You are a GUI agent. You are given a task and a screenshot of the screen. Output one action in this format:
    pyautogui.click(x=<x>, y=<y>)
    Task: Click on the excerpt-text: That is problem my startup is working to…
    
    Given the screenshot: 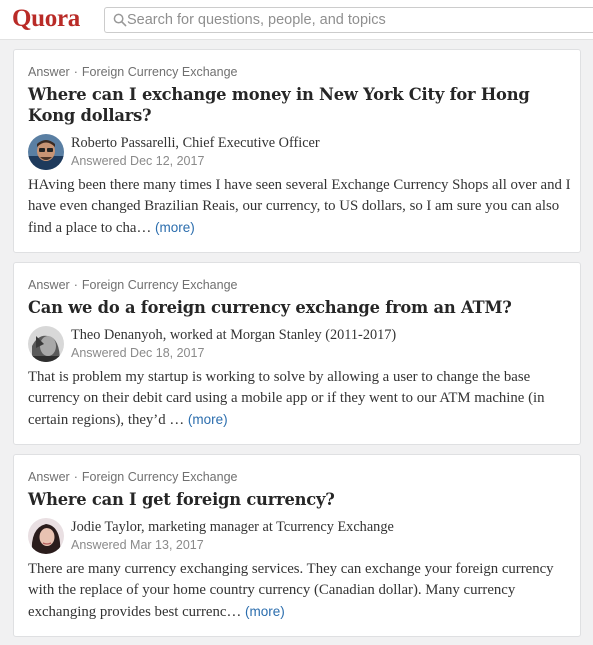 What is the action you would take?
    pyautogui.click(x=286, y=398)
    